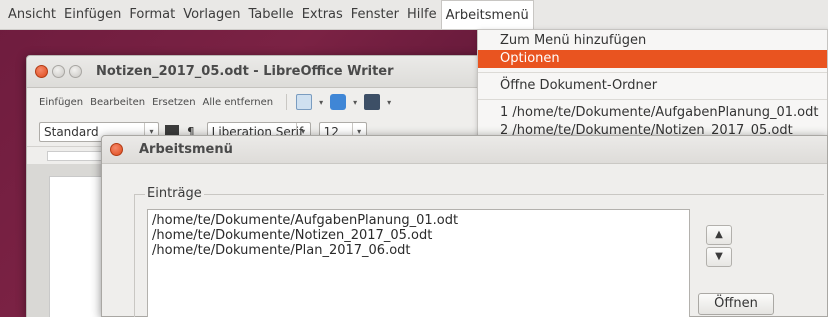 Image resolution: width=828 pixels, height=317 pixels. I want to click on move-down-button: ▼, so click(719, 257).